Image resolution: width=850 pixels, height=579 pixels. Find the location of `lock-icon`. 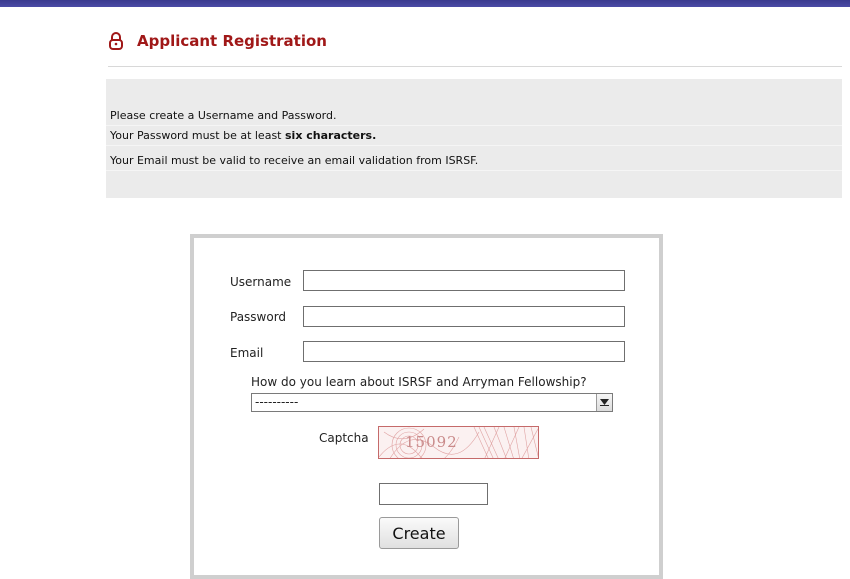

lock-icon is located at coordinates (116, 41).